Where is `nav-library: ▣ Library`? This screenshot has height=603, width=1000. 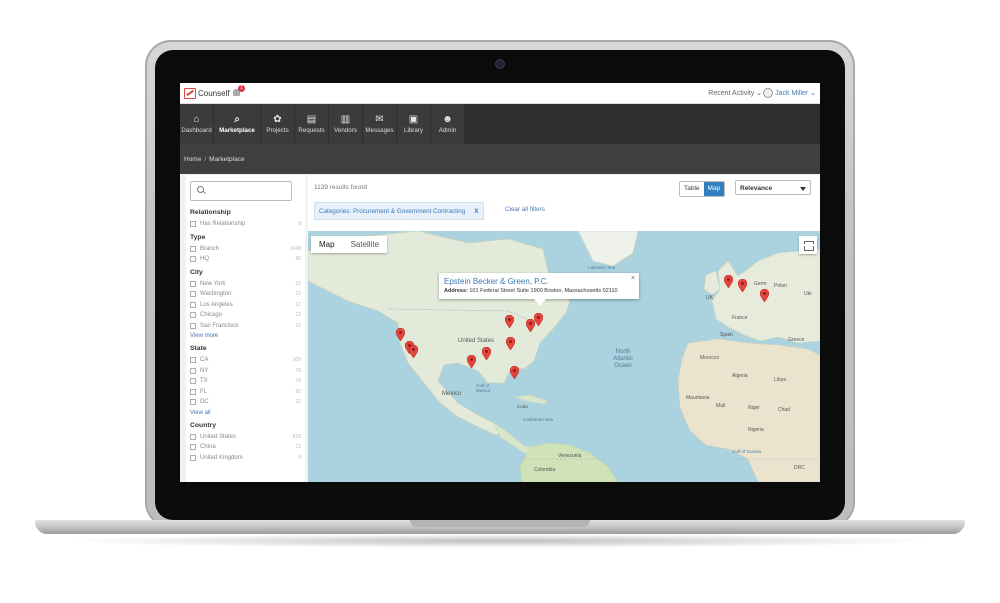
nav-library: ▣ Library is located at coordinates (414, 124).